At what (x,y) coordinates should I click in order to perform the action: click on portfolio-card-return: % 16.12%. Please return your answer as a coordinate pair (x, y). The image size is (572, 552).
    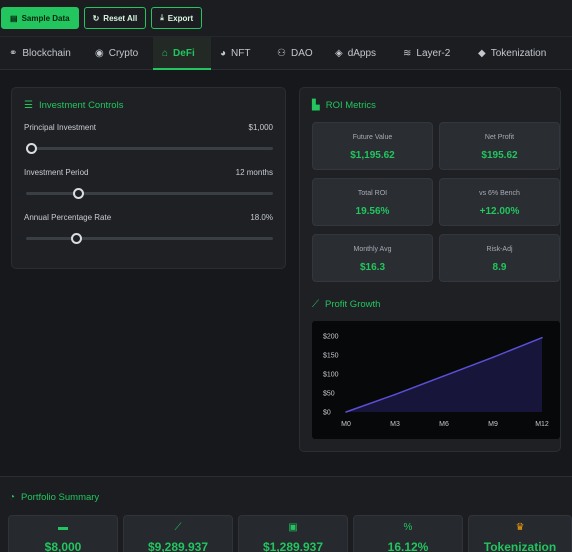
    Looking at the image, I should click on (408, 533).